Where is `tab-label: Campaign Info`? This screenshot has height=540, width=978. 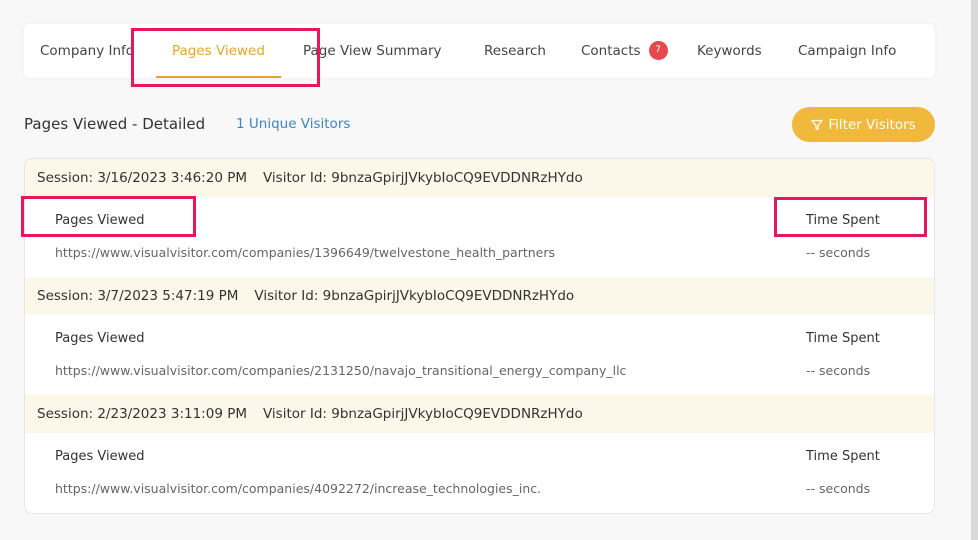
tab-label: Campaign Info is located at coordinates (847, 51).